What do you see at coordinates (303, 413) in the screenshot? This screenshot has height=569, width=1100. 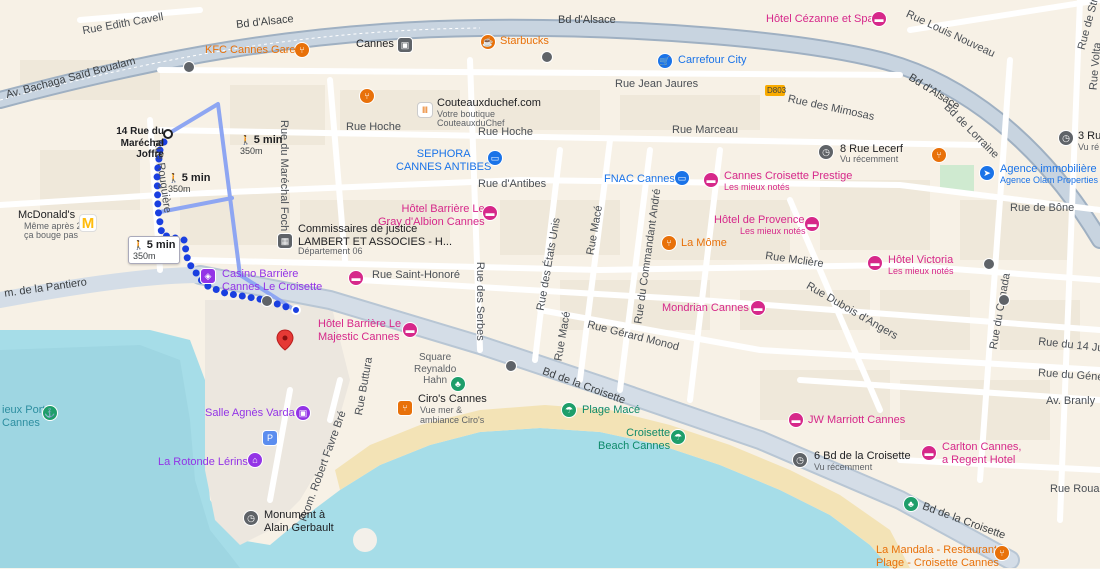 I see `theater-icon: ▣` at bounding box center [303, 413].